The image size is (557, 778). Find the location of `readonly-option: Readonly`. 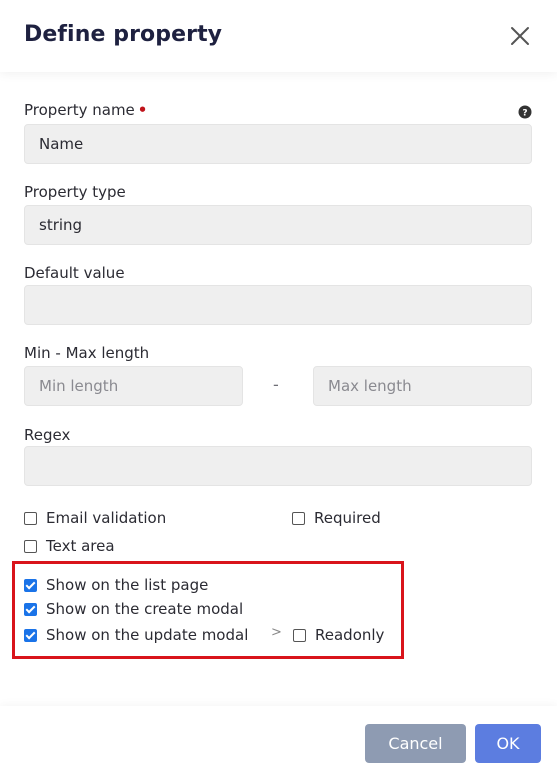

readonly-option: Readonly is located at coordinates (338, 635).